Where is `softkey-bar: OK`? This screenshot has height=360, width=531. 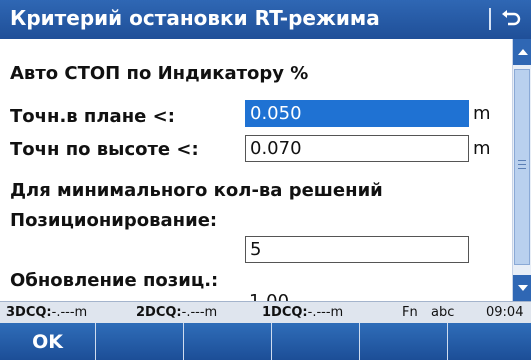 softkey-bar: OK is located at coordinates (265, 341).